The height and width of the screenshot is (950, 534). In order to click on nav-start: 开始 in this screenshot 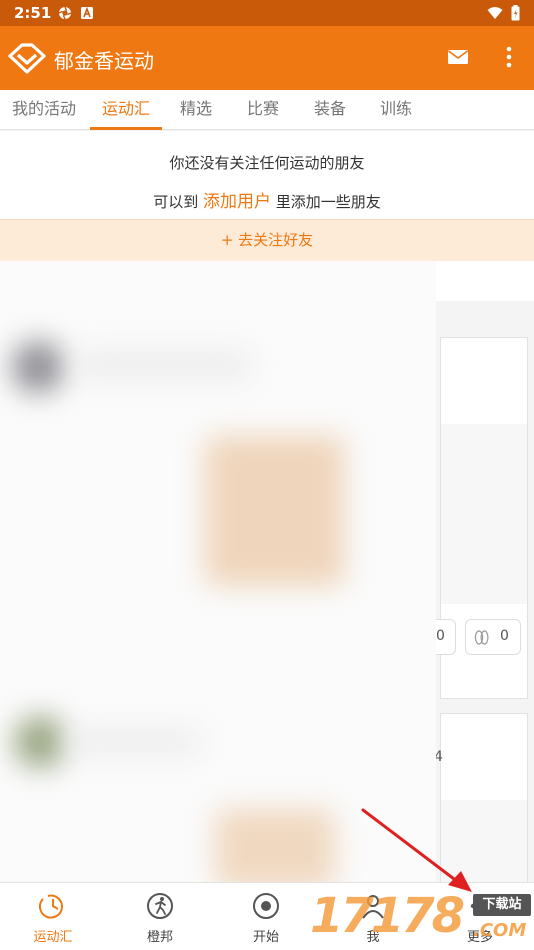, I will do `click(266, 916)`.